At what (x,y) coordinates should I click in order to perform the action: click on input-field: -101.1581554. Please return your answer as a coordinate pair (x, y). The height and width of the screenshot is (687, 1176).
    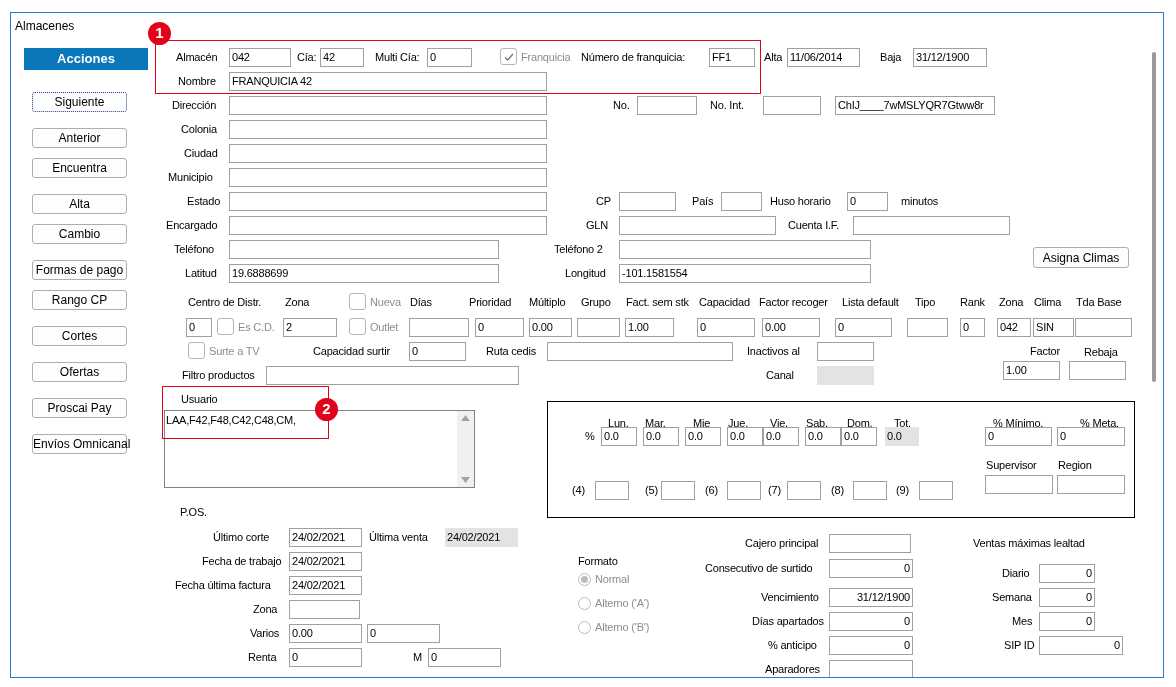
    Looking at the image, I should click on (745, 273).